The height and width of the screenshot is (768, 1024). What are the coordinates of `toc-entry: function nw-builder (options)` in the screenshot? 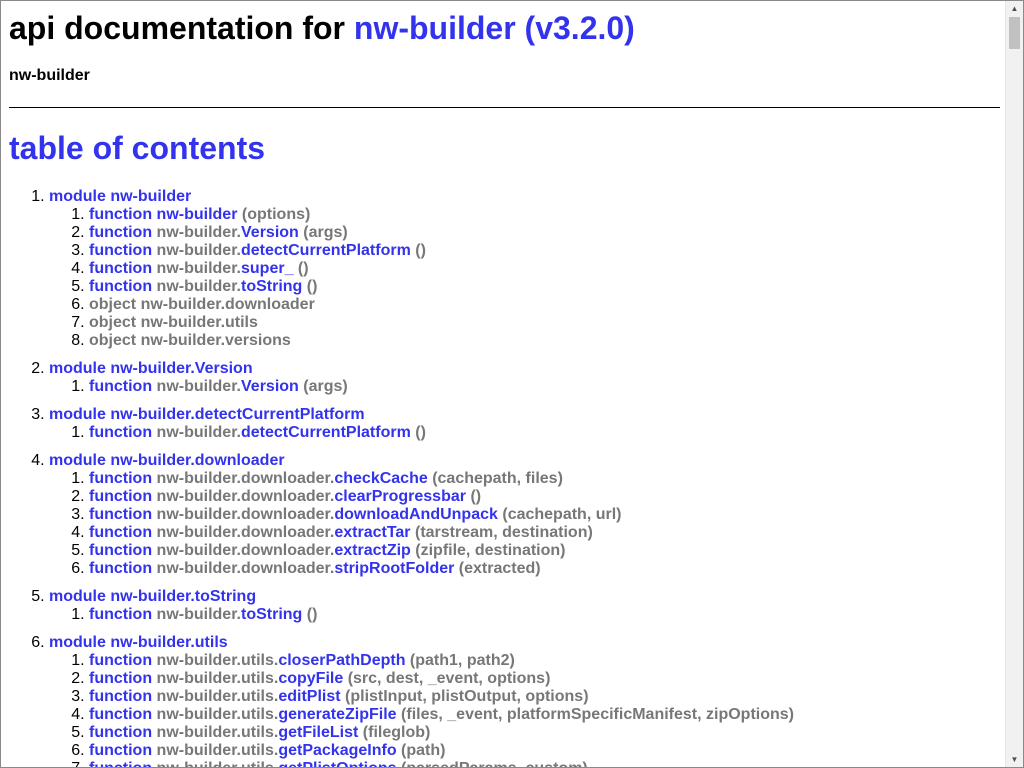 It's located at (539, 215).